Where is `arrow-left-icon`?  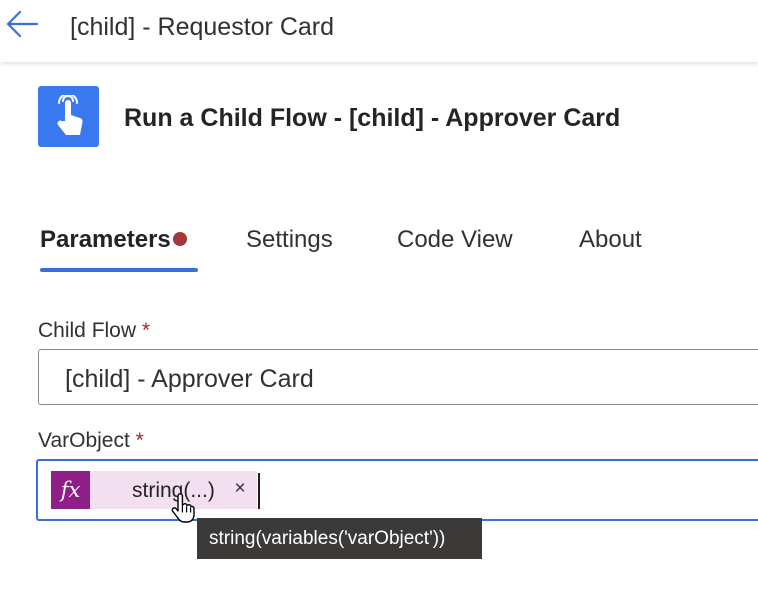
arrow-left-icon is located at coordinates (22, 24).